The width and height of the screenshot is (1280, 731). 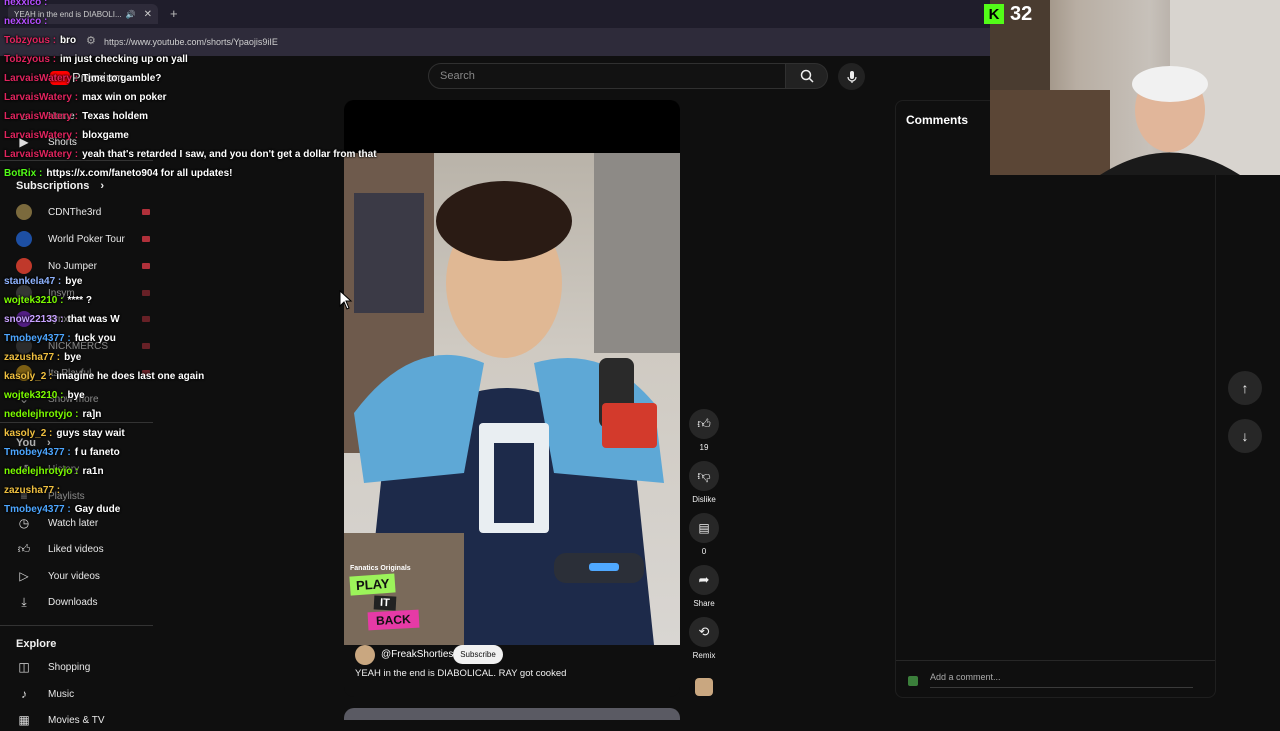 I want to click on sidebar-item-label: Liked videos, so click(x=76, y=549).